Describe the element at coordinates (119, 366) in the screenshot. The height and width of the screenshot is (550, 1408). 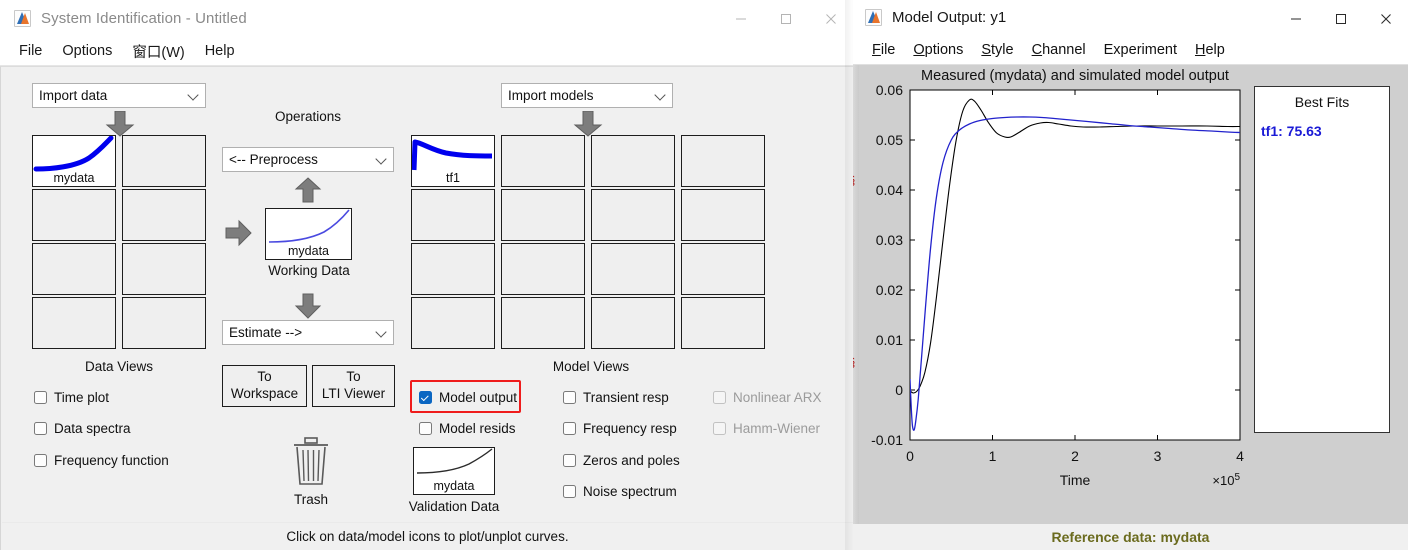
I see `data-views-label: Data Views` at that location.